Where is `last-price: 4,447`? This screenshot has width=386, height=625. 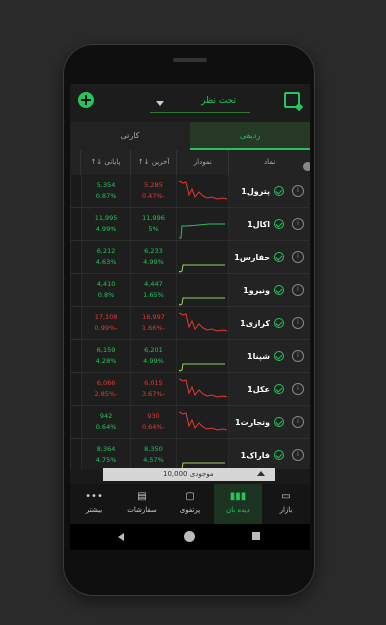
last-price: 4,447 is located at coordinates (153, 284).